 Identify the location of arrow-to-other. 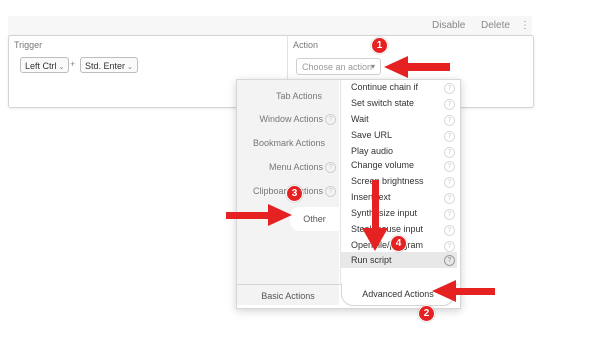
(259, 215).